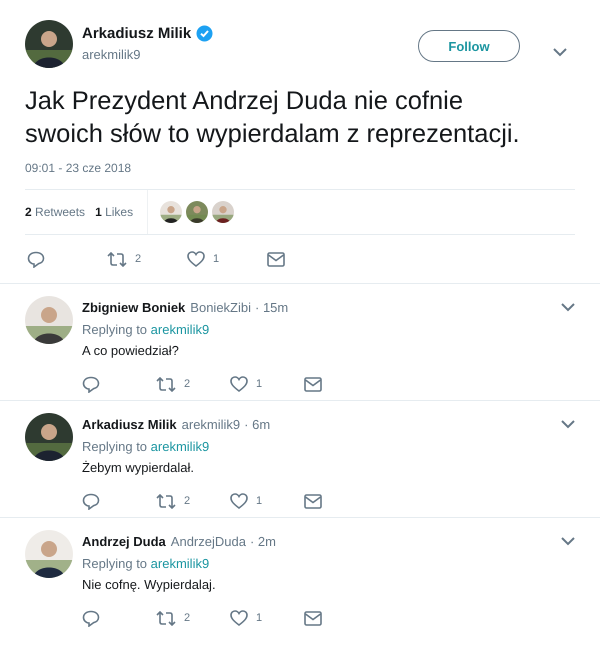  What do you see at coordinates (211, 424) in the screenshot?
I see `reply-handle: arekmilik9` at bounding box center [211, 424].